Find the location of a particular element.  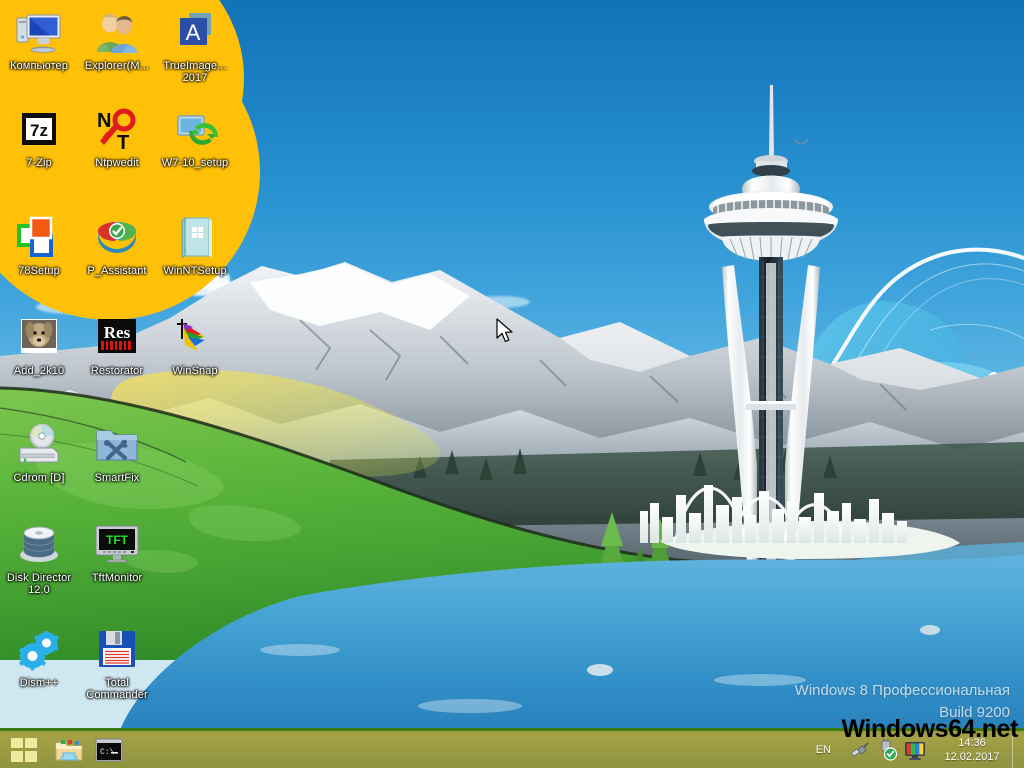

desktop-icon-label: TrueImage... 2017 is located at coordinates (195, 72).